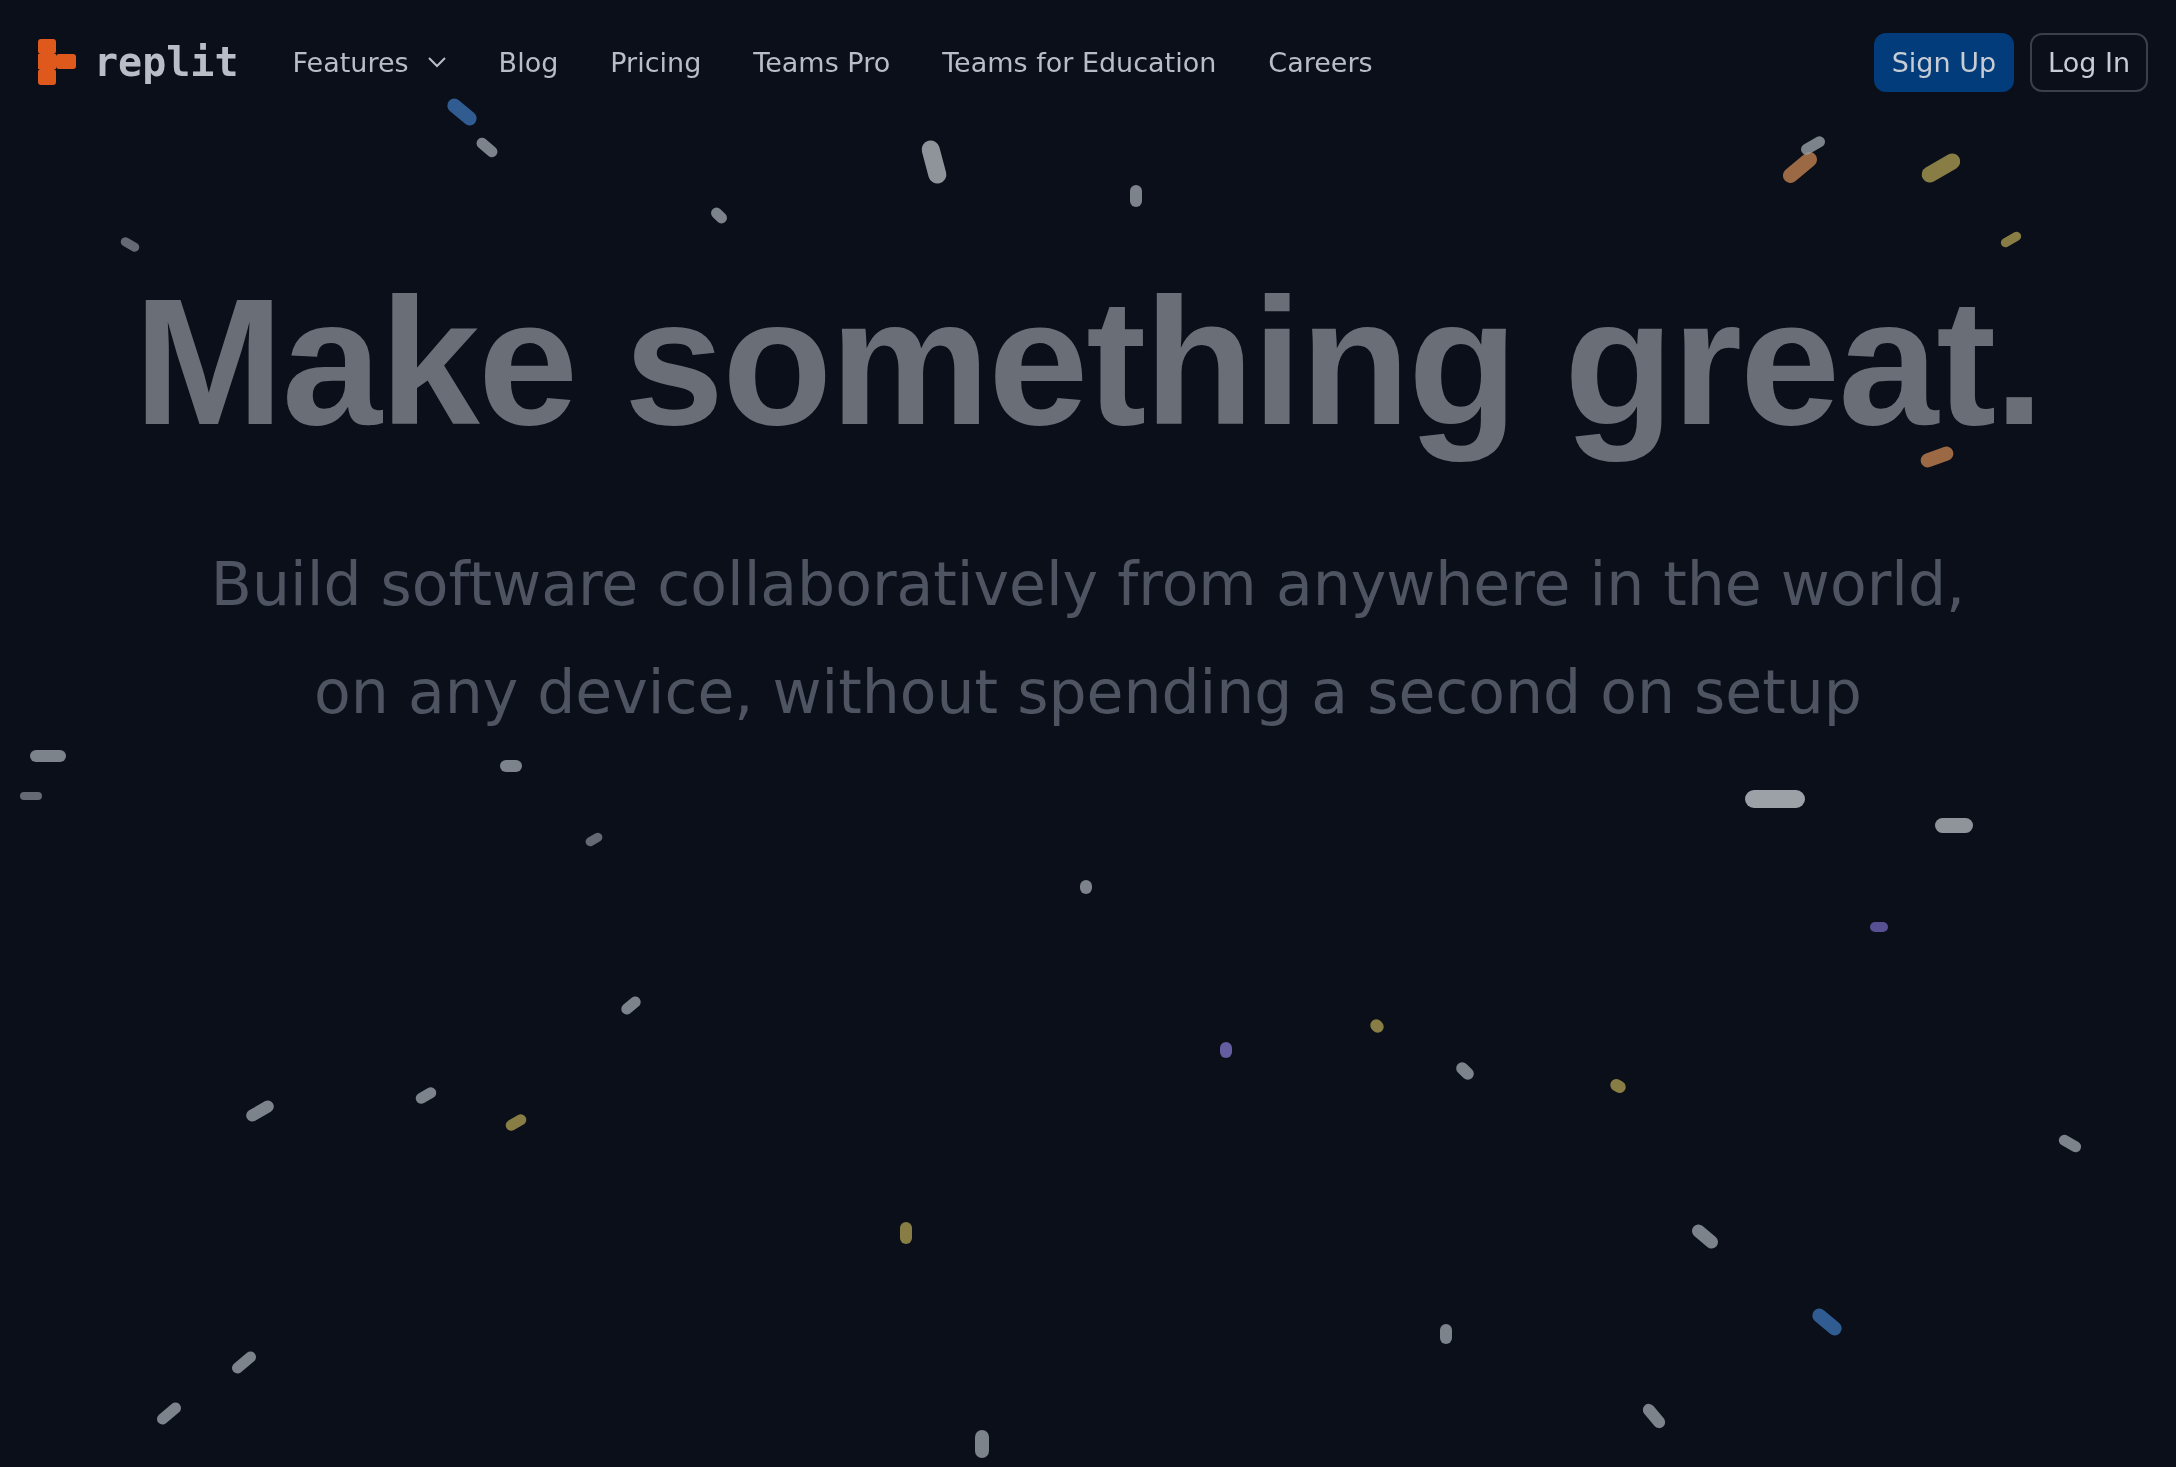 The image size is (2176, 1467). Describe the element at coordinates (1320, 62) in the screenshot. I see `nav-link: Careers` at that location.